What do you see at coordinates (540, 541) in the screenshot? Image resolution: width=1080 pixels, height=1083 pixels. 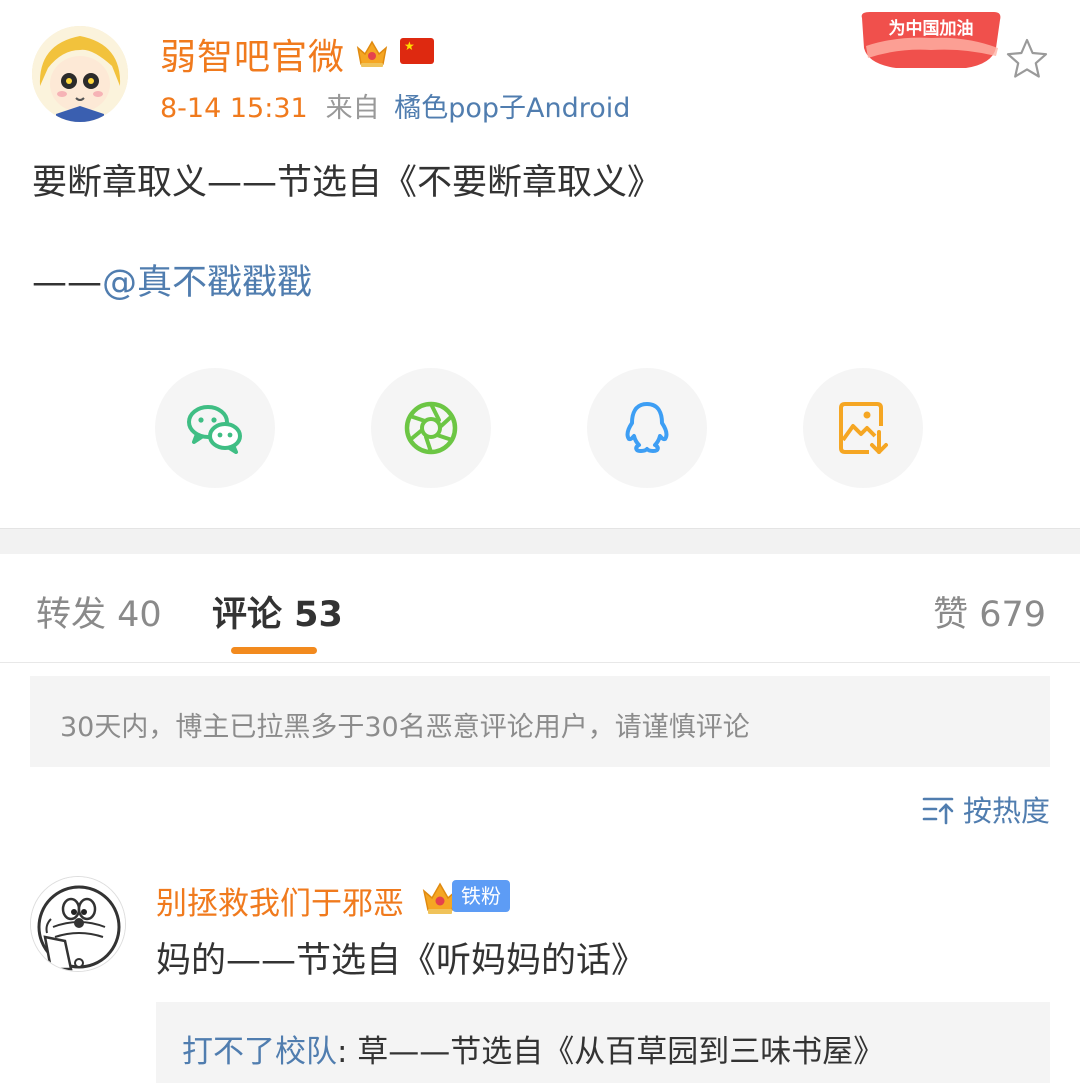 I see `section-divider` at bounding box center [540, 541].